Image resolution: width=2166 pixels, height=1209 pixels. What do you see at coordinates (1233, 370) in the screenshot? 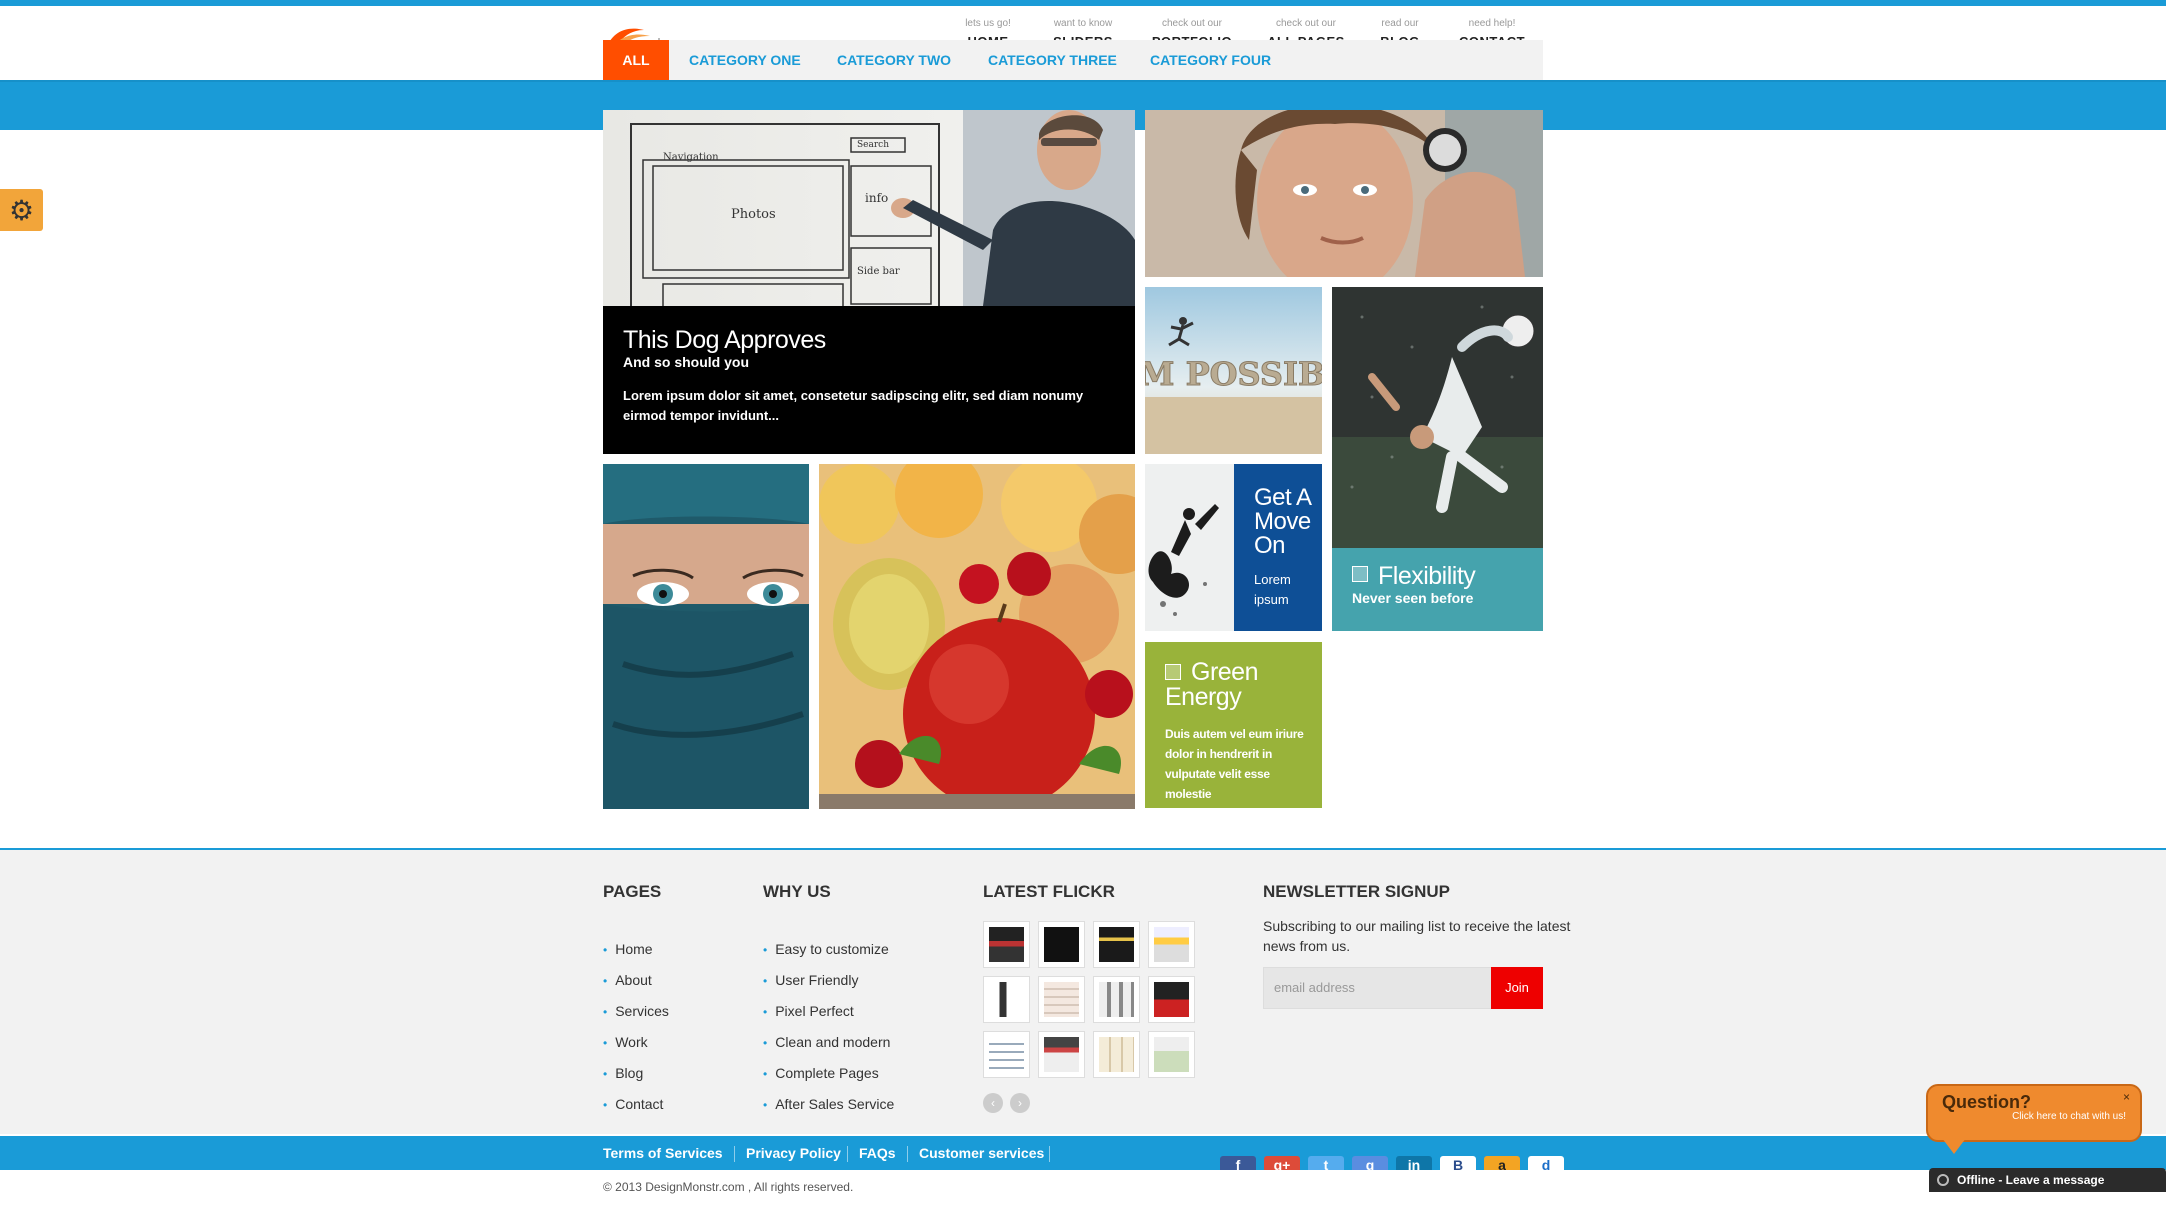
I see `tile-possible-image: M POSSIBL` at bounding box center [1233, 370].